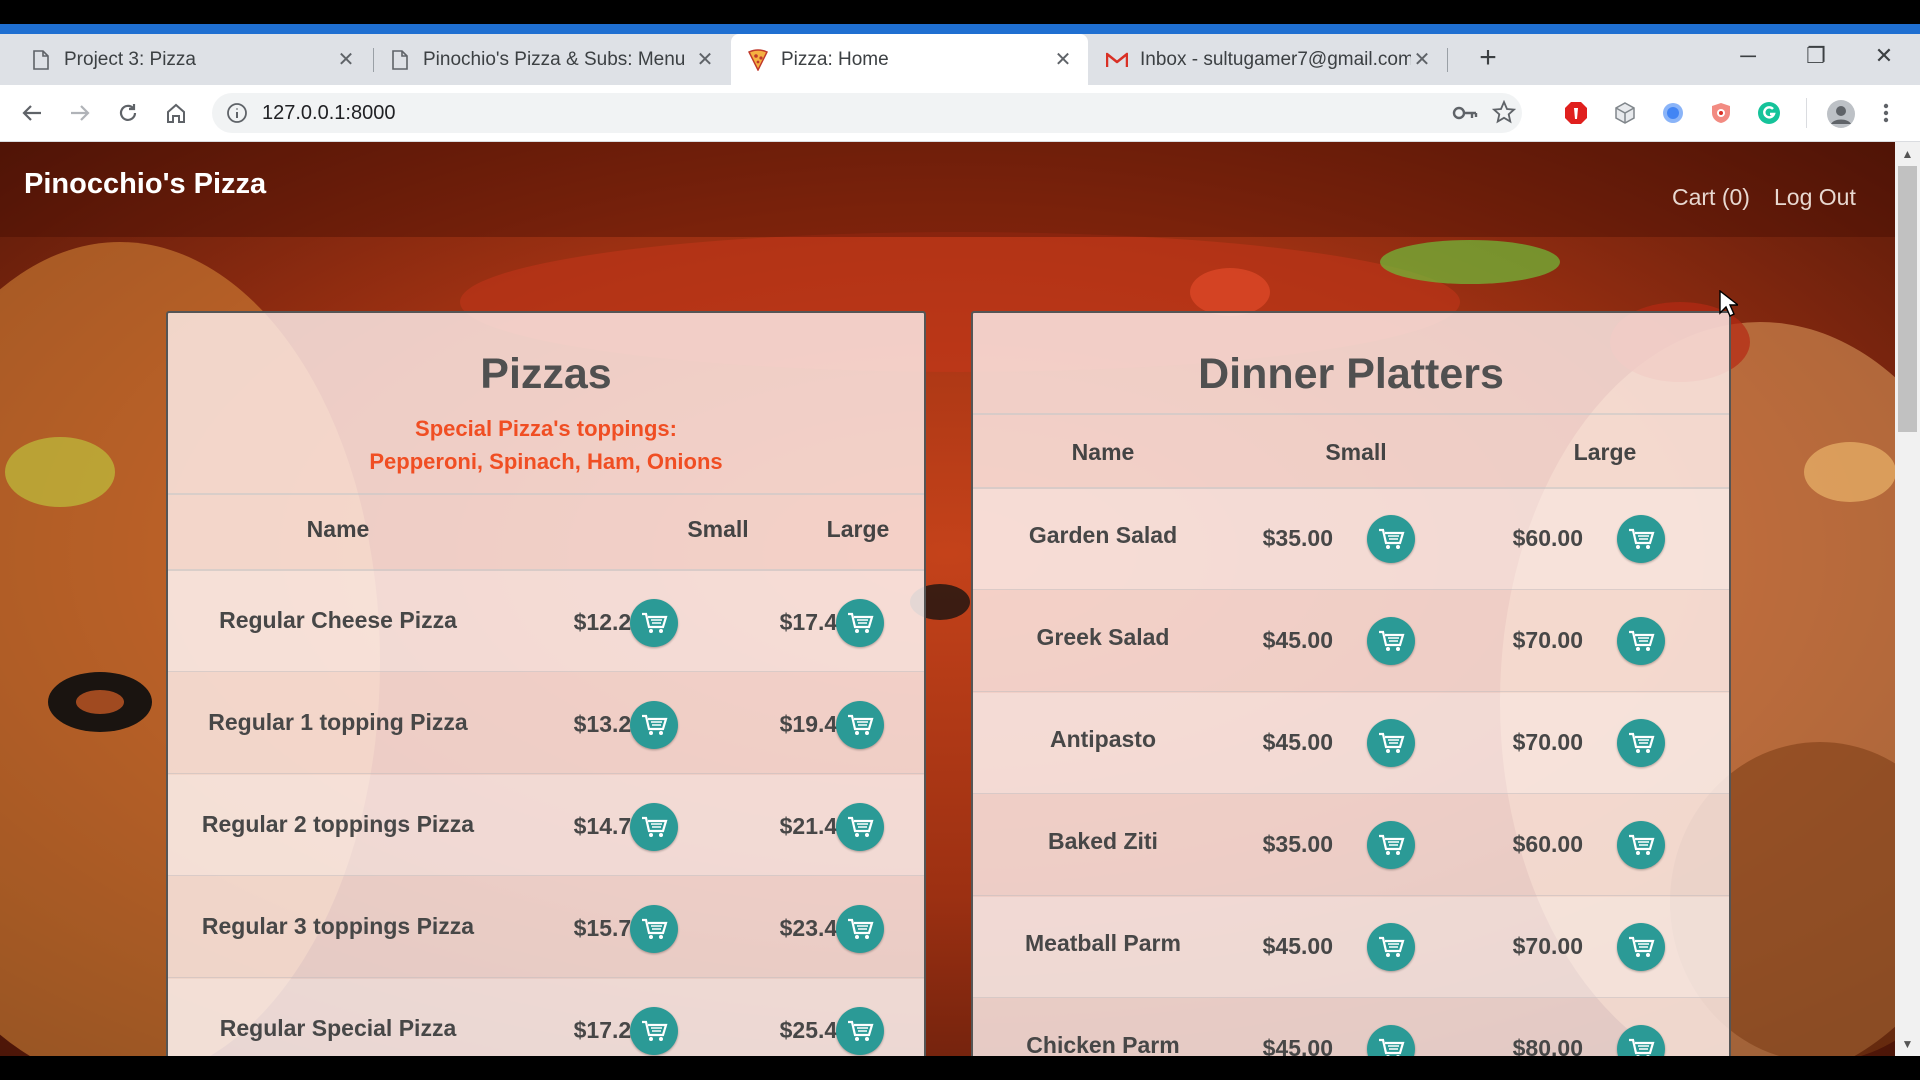  Describe the element at coordinates (867, 113) in the screenshot. I see `address-bar: 127.0.0.1:8000` at that location.